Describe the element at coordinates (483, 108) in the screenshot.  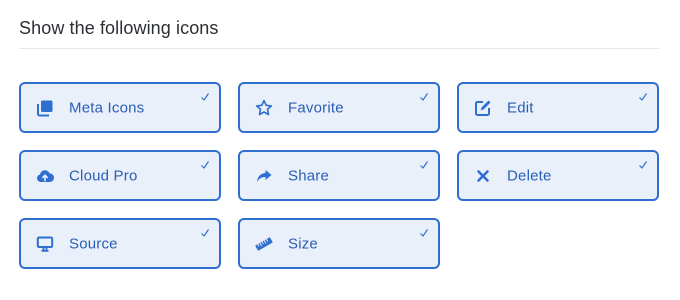
I see `edit-icon` at that location.